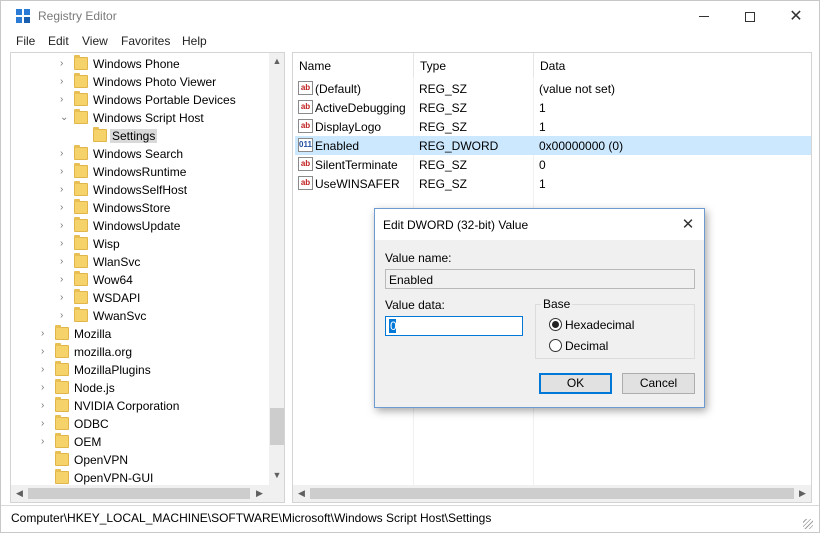  Describe the element at coordinates (95, 41) in the screenshot. I see `menu-view: View` at that location.